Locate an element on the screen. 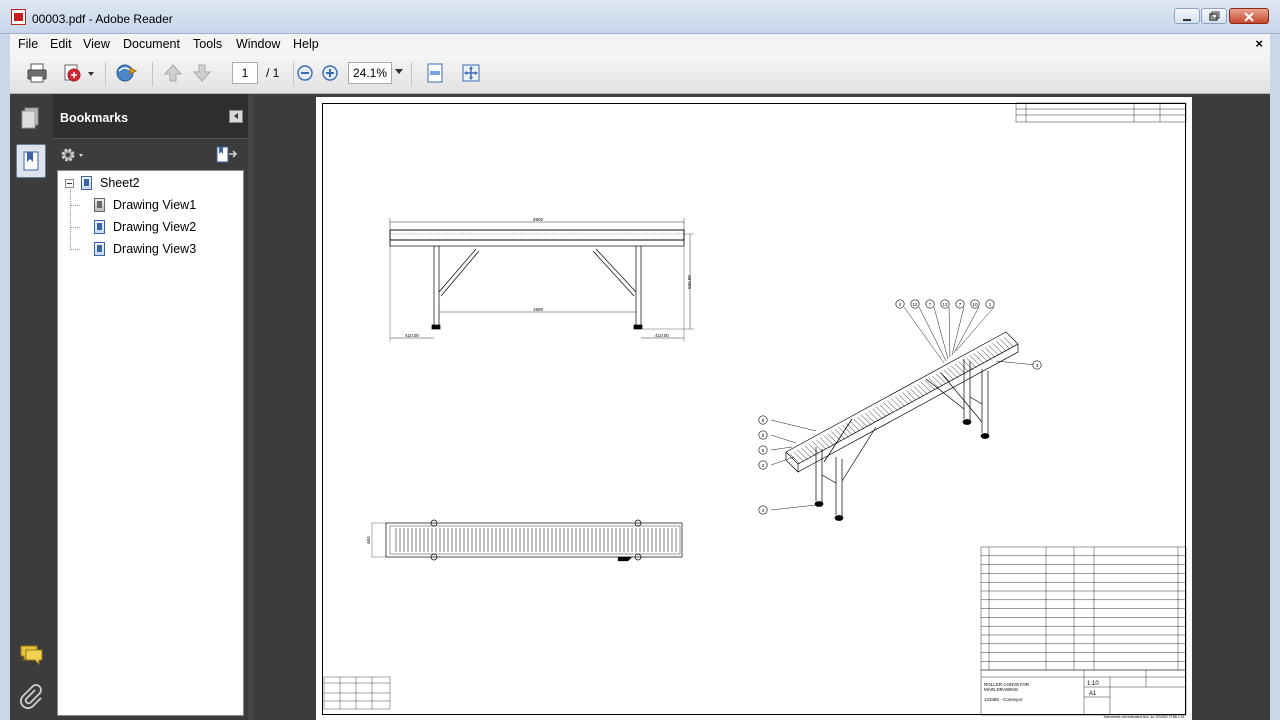 The width and height of the screenshot is (1280, 720). pdf-file-icon is located at coordinates (18, 17).